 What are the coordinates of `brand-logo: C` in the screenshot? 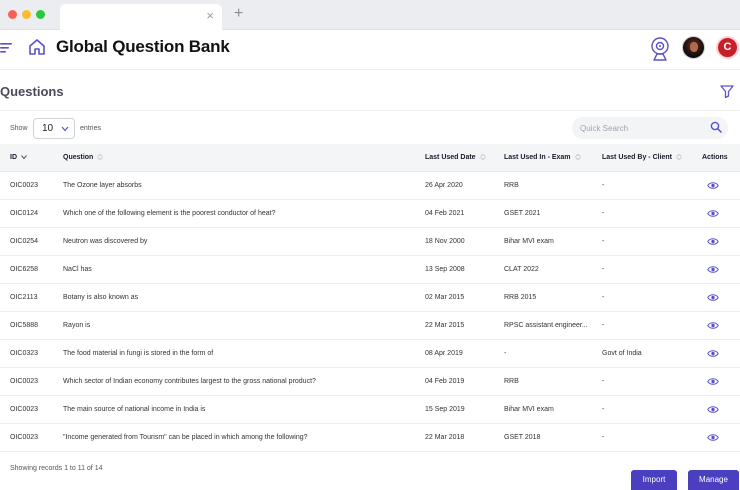 It's located at (727, 47).